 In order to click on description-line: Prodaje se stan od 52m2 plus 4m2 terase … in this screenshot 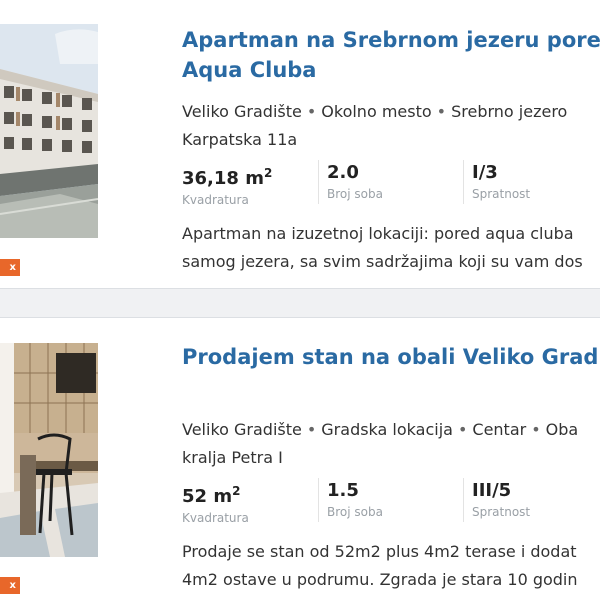, I will do `click(379, 551)`.